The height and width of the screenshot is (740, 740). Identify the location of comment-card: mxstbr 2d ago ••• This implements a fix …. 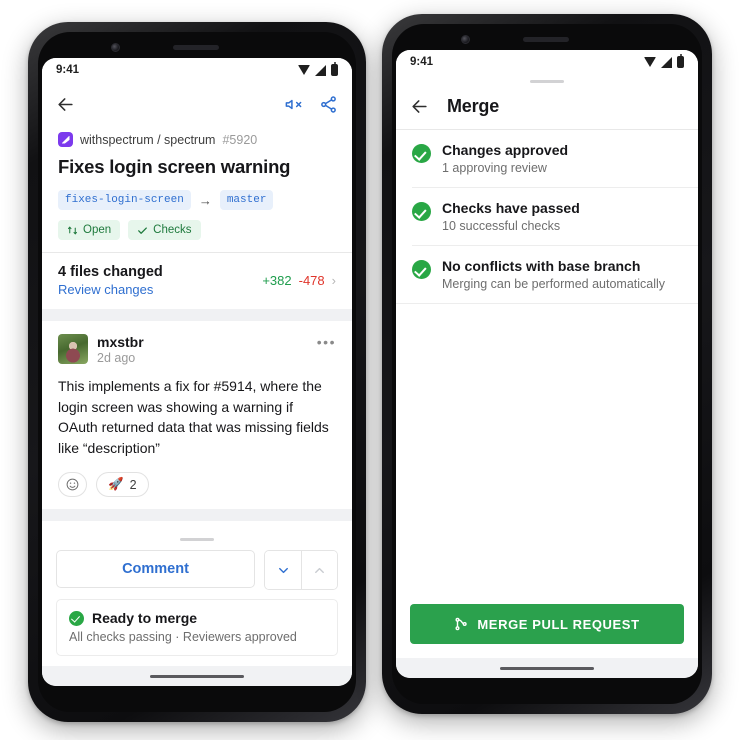
(197, 415).